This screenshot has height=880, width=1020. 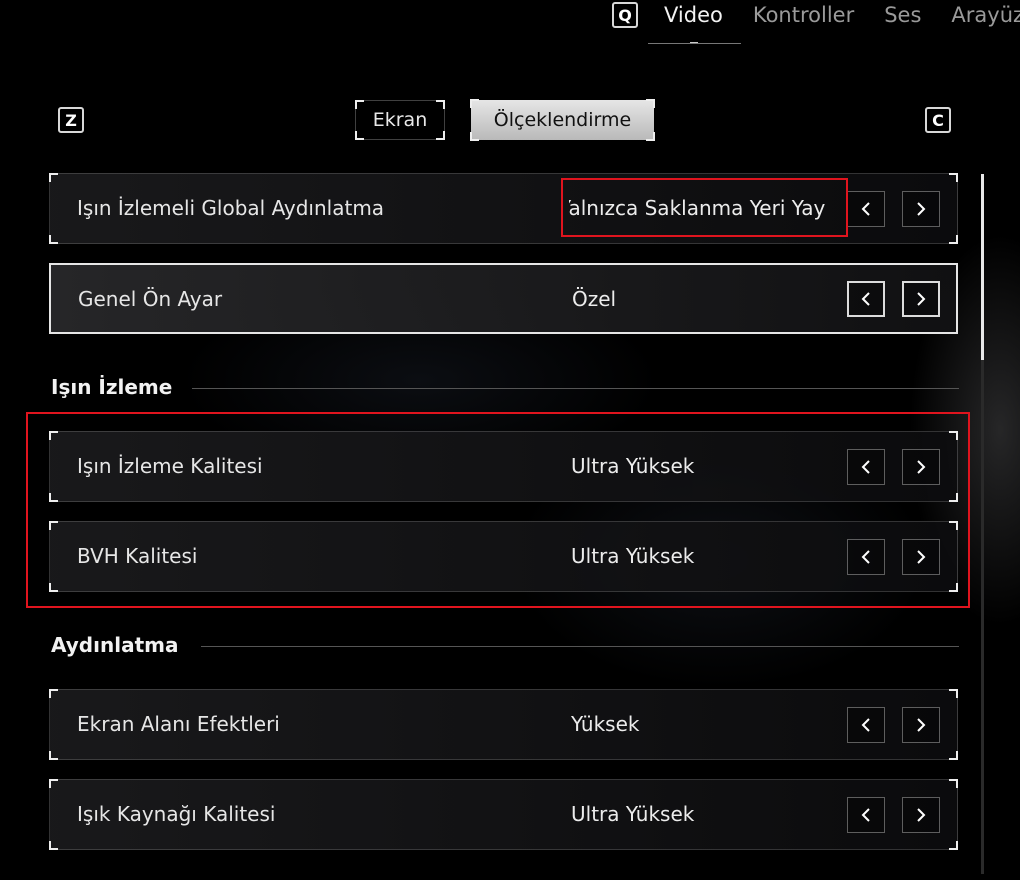 What do you see at coordinates (902, 21) in the screenshot?
I see `tab-ses: Ses` at bounding box center [902, 21].